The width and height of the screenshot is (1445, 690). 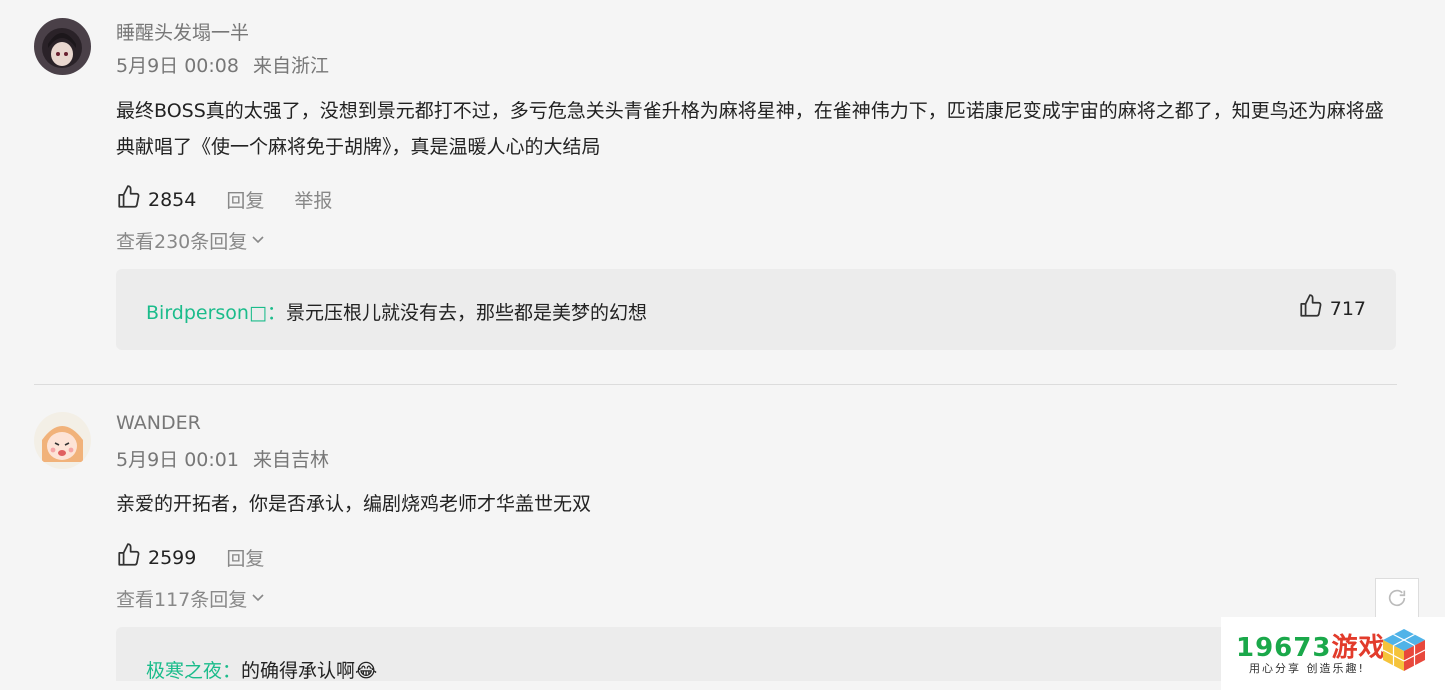 What do you see at coordinates (309, 671) in the screenshot?
I see `reply-text: 的确得承认啊😂` at bounding box center [309, 671].